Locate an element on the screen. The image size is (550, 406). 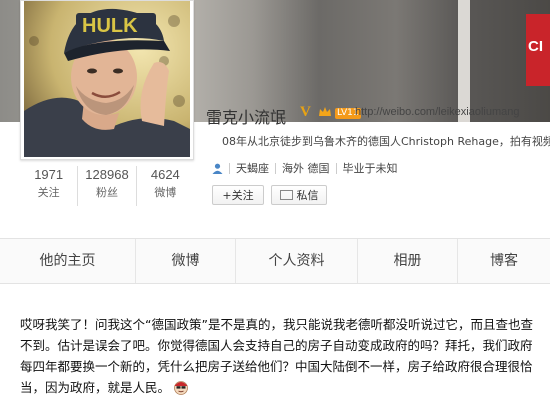
tab-album: 相册 is located at coordinates (408, 261).